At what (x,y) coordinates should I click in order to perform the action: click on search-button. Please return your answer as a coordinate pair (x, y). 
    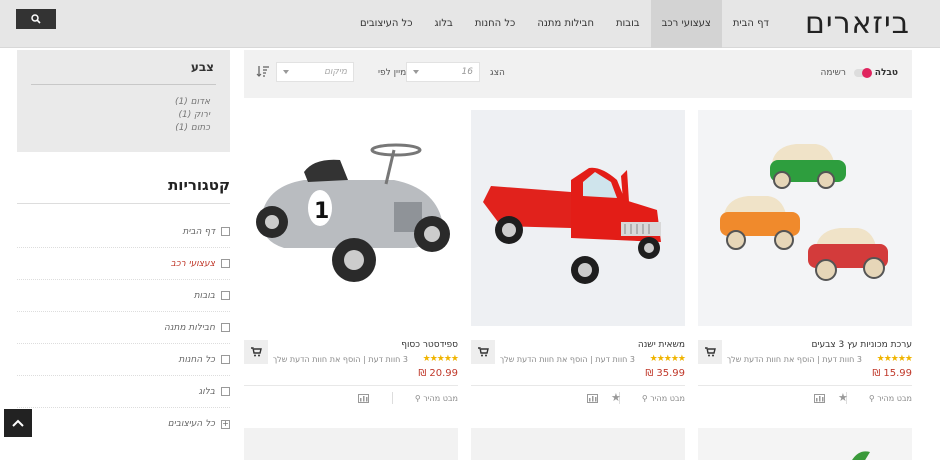
    Looking at the image, I should click on (36, 19).